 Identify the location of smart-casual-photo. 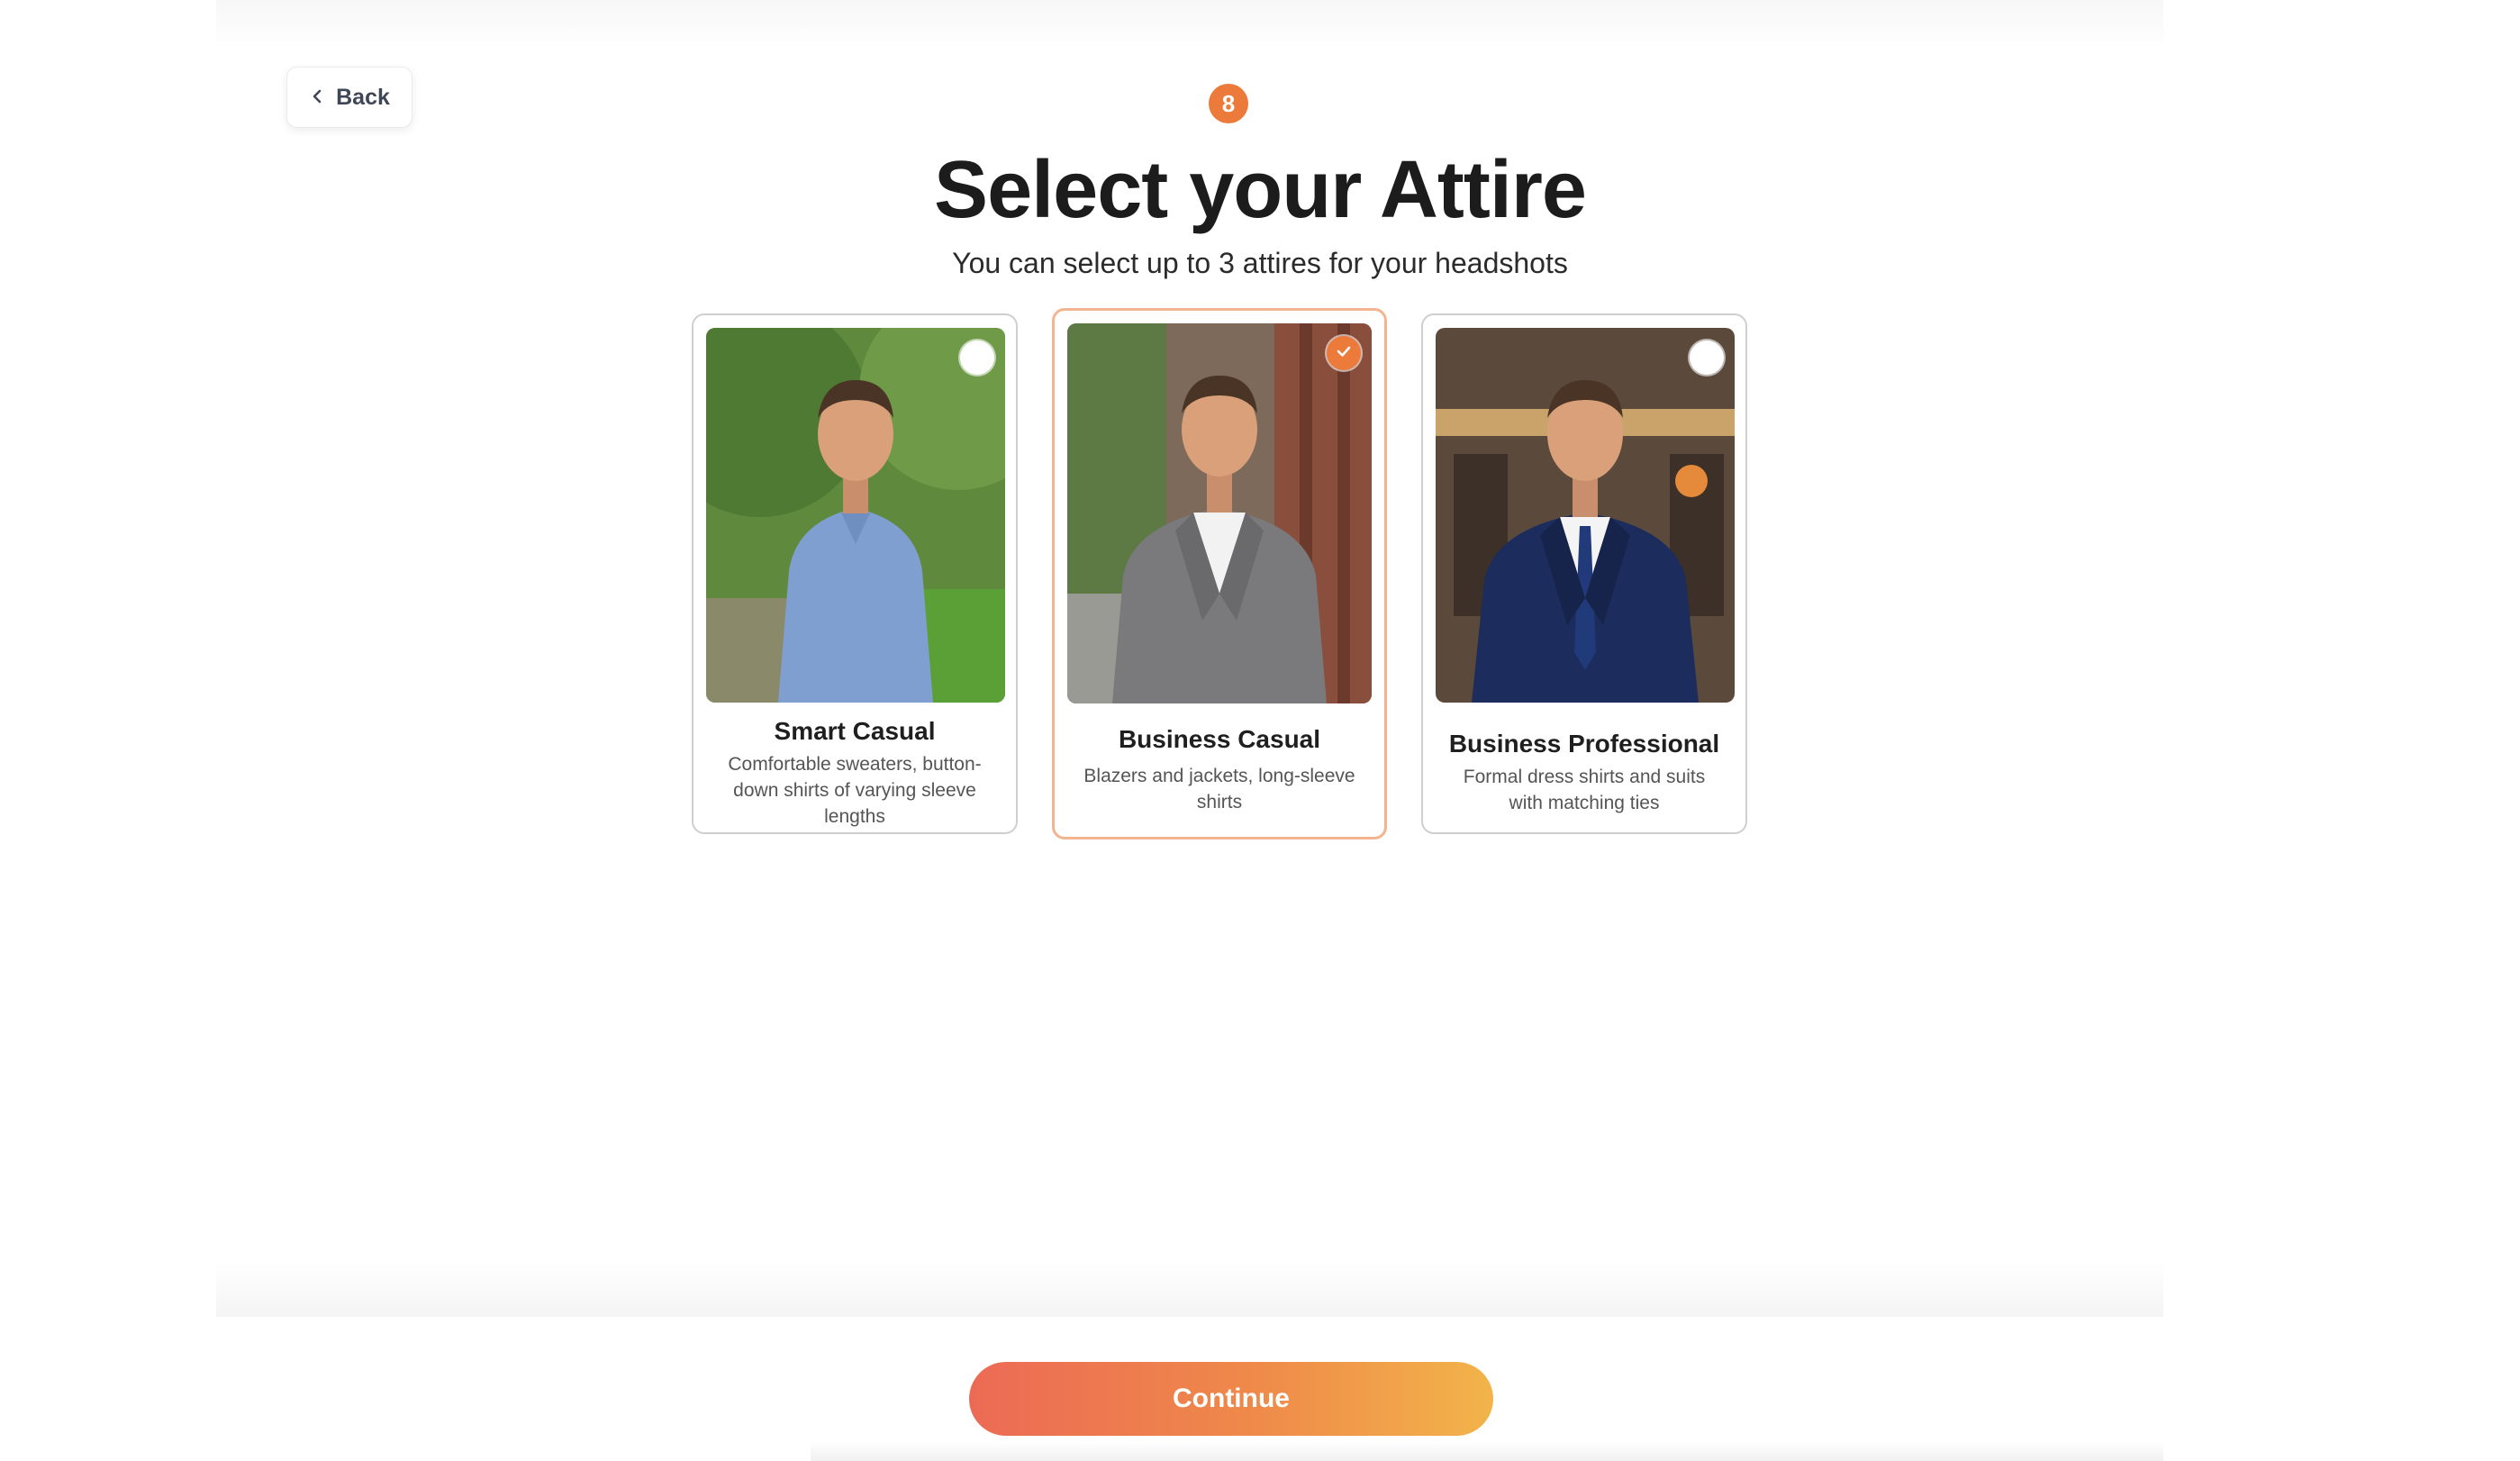
(856, 515).